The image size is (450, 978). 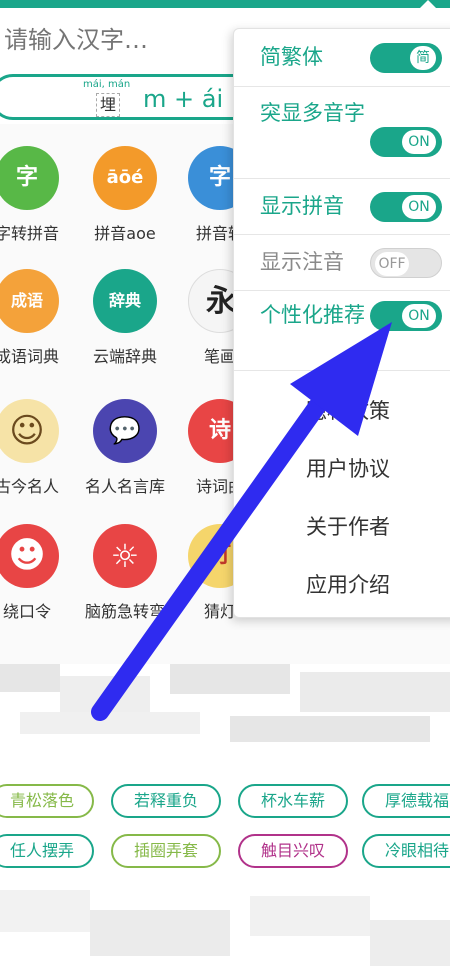 What do you see at coordinates (348, 526) in the screenshot?
I see `about-author-link: 关于作者` at bounding box center [348, 526].